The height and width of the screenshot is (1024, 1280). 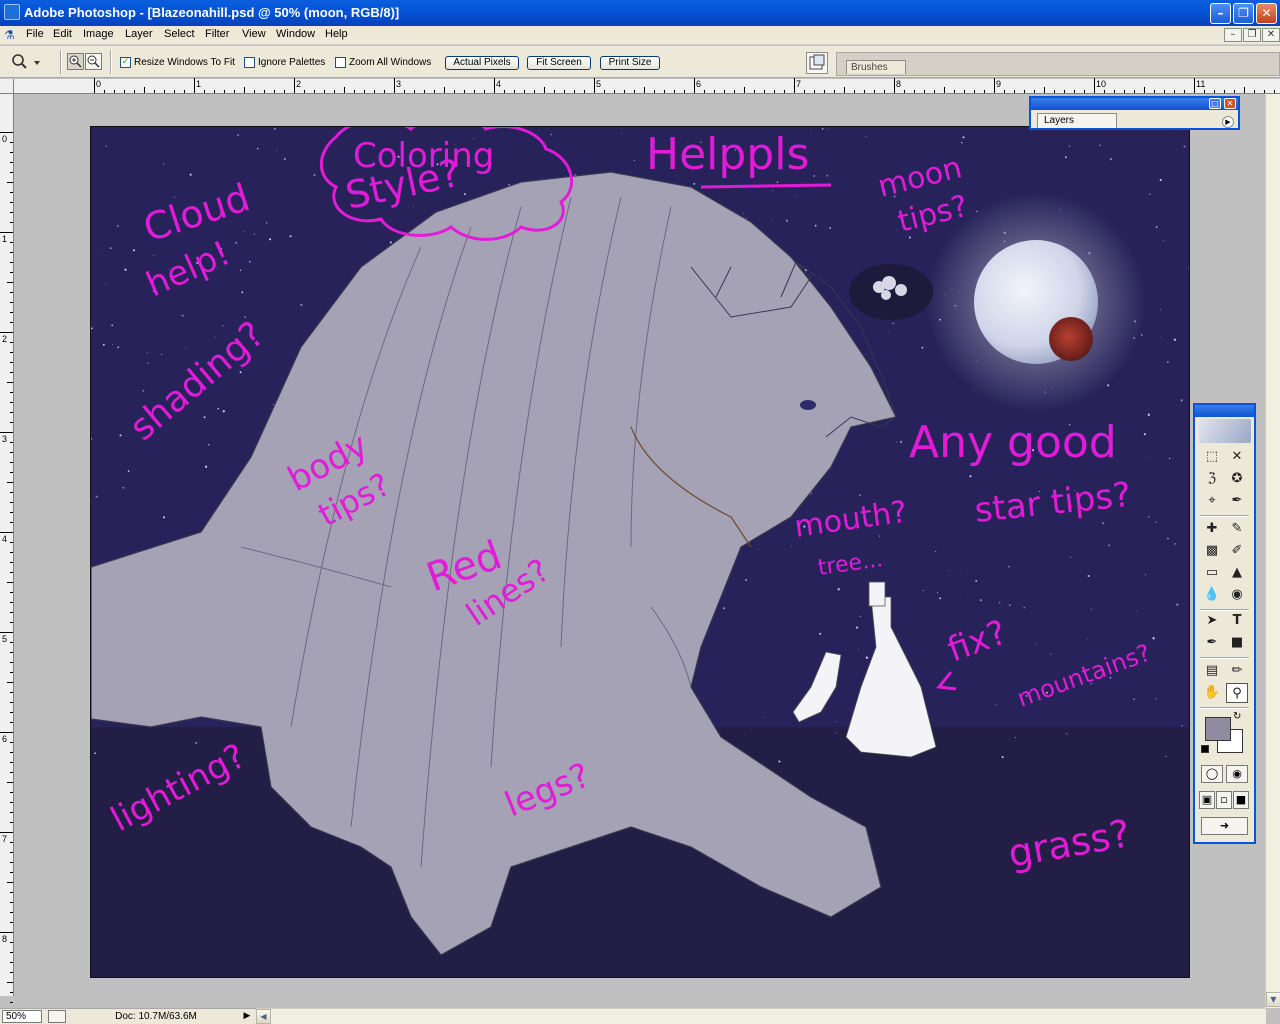 I want to click on eyedropper-icon: ✏, so click(x=1237, y=671).